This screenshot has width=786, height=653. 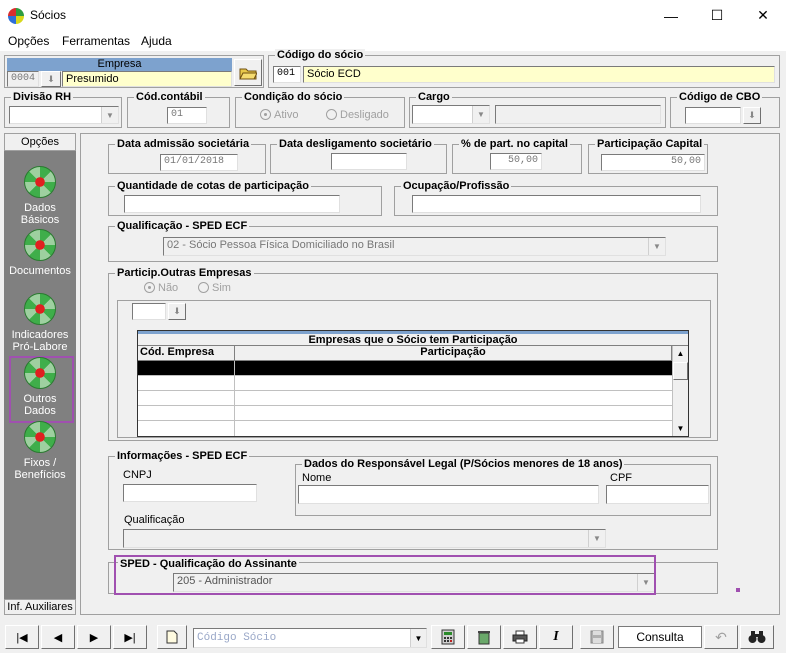 I want to click on codigo-socio-label: Código do sócio, so click(x=320, y=55).